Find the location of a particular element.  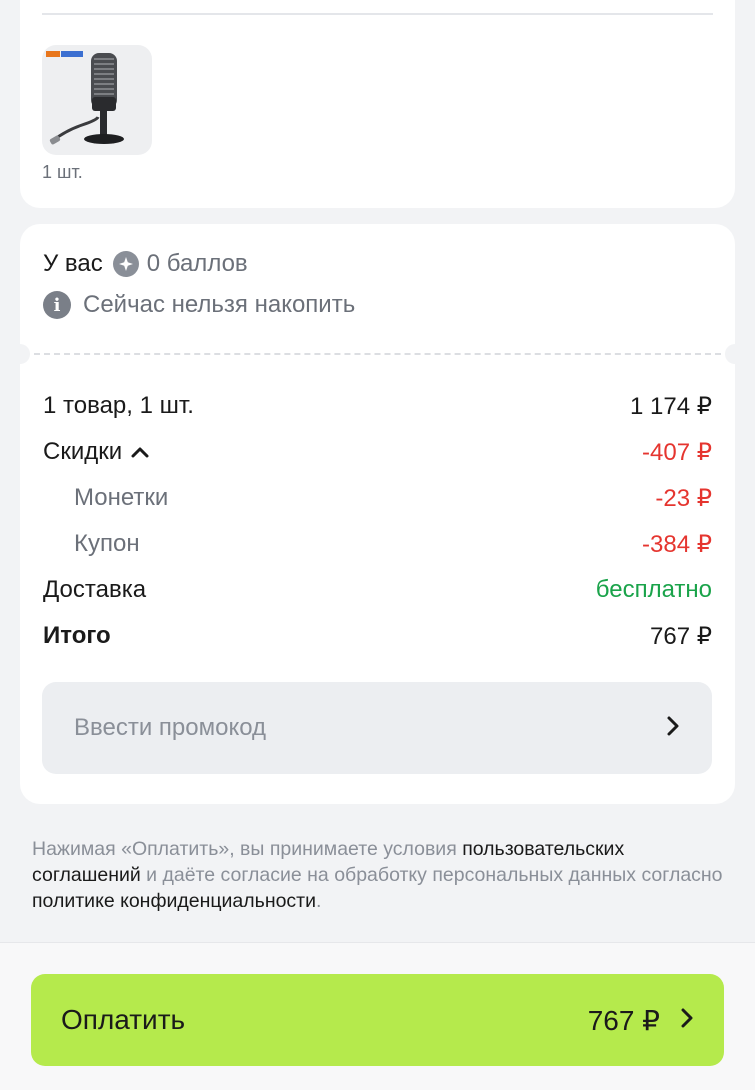

pay-button: Оплатить 767 ₽ is located at coordinates (377, 1020).